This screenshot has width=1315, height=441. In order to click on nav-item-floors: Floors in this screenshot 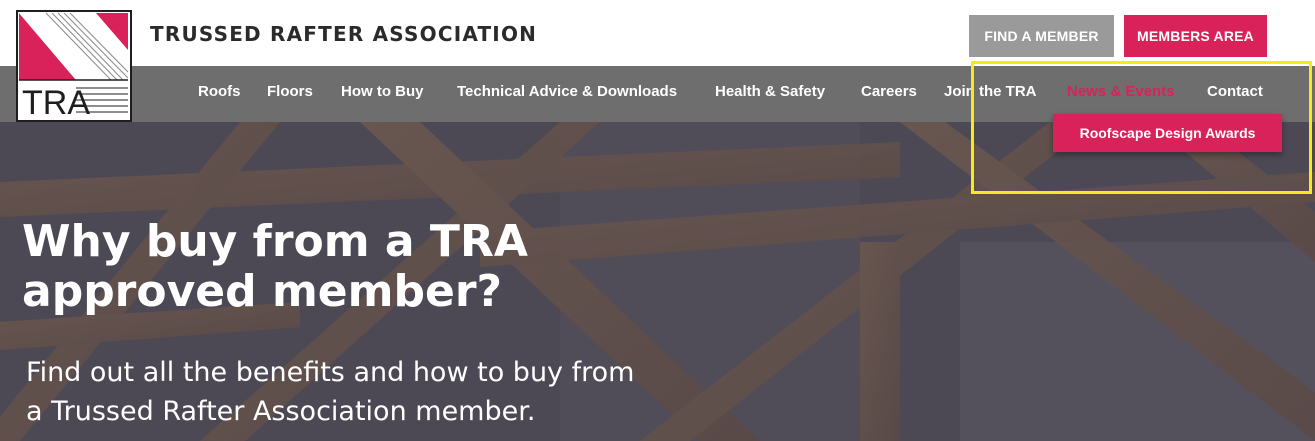, I will do `click(290, 94)`.